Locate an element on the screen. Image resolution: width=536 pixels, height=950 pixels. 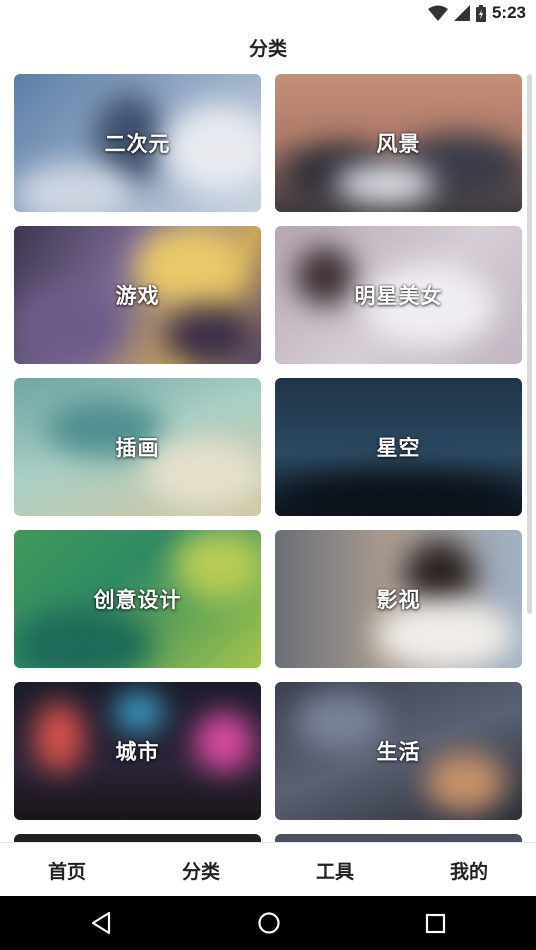
category-tile-celebrities: 明星美女 is located at coordinates (398, 295).